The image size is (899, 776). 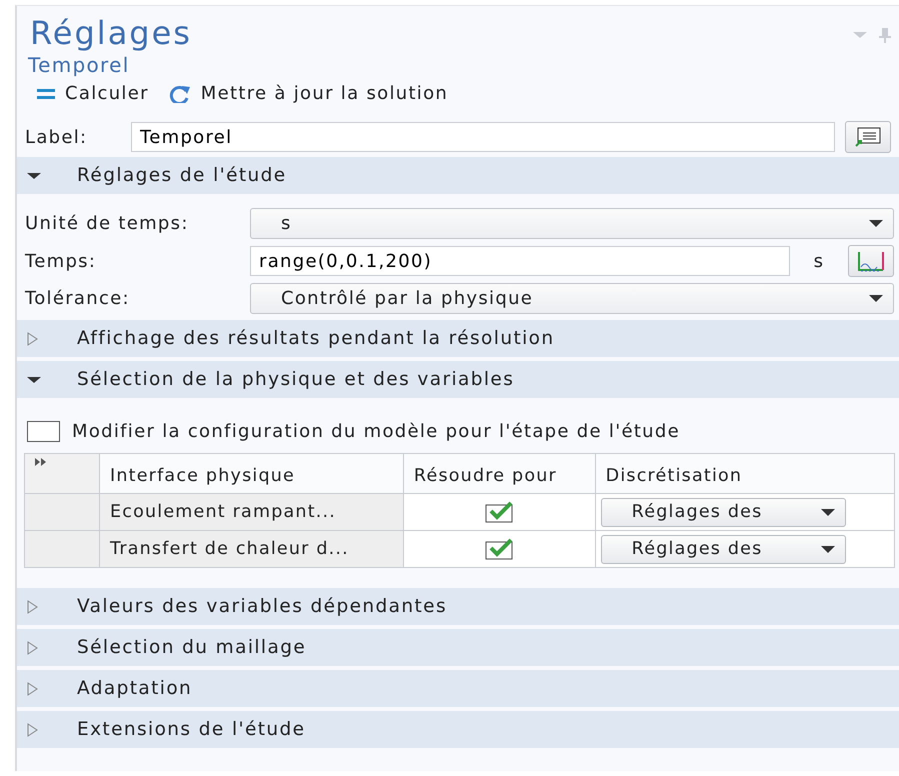 I want to click on section-header: Affichage des résultats pendant la résolution, so click(x=458, y=338).